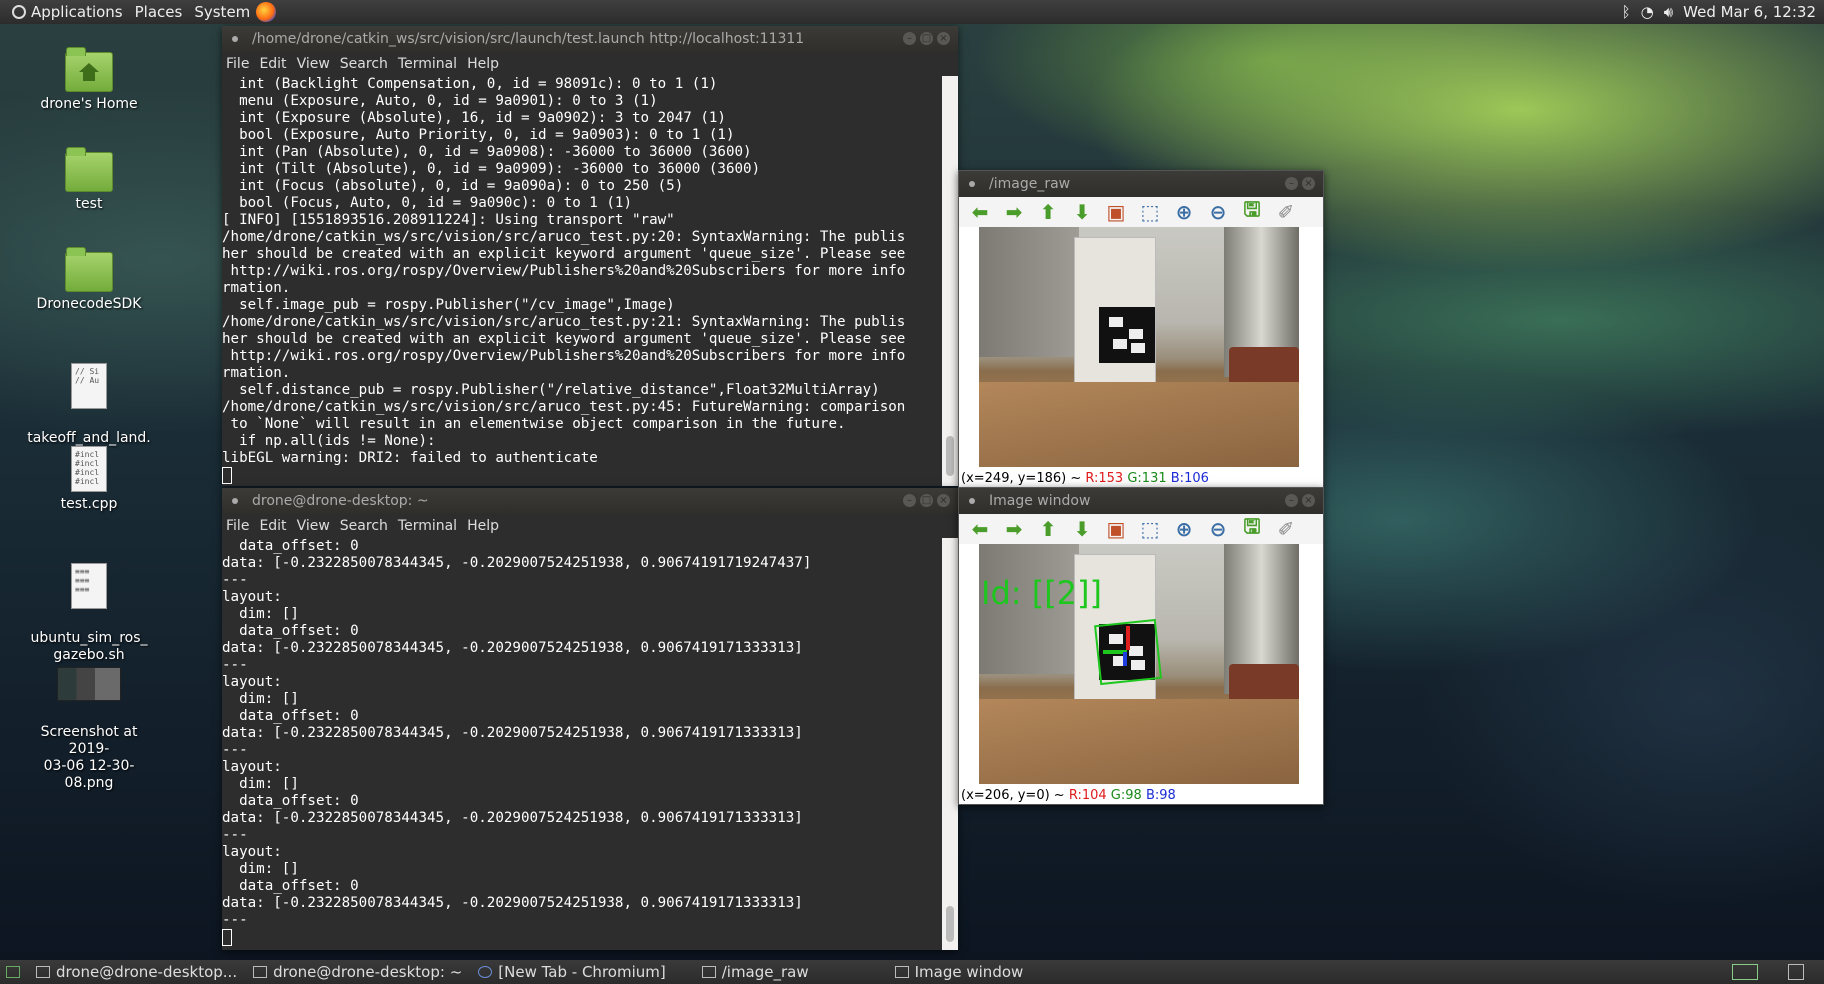 The width and height of the screenshot is (1824, 984). What do you see at coordinates (89, 69) in the screenshot?
I see `home-folder-icon` at bounding box center [89, 69].